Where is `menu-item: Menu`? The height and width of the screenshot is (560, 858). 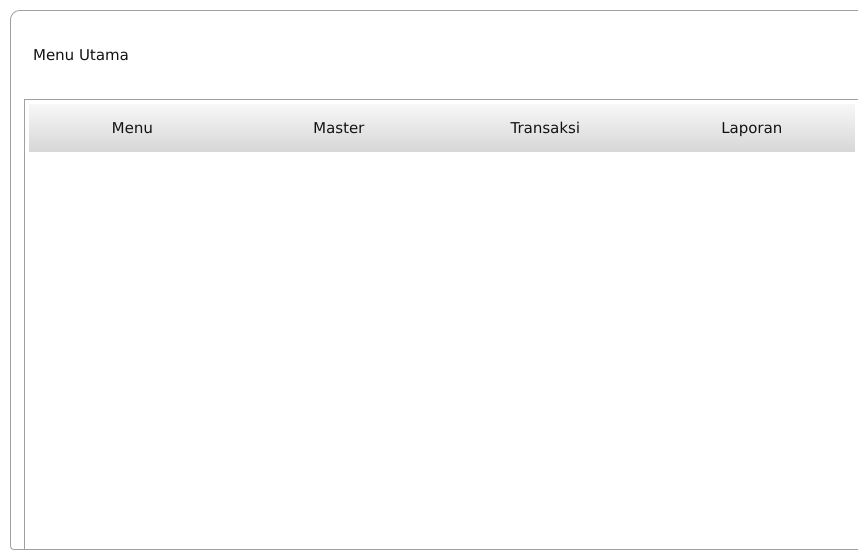 menu-item: Menu is located at coordinates (132, 128).